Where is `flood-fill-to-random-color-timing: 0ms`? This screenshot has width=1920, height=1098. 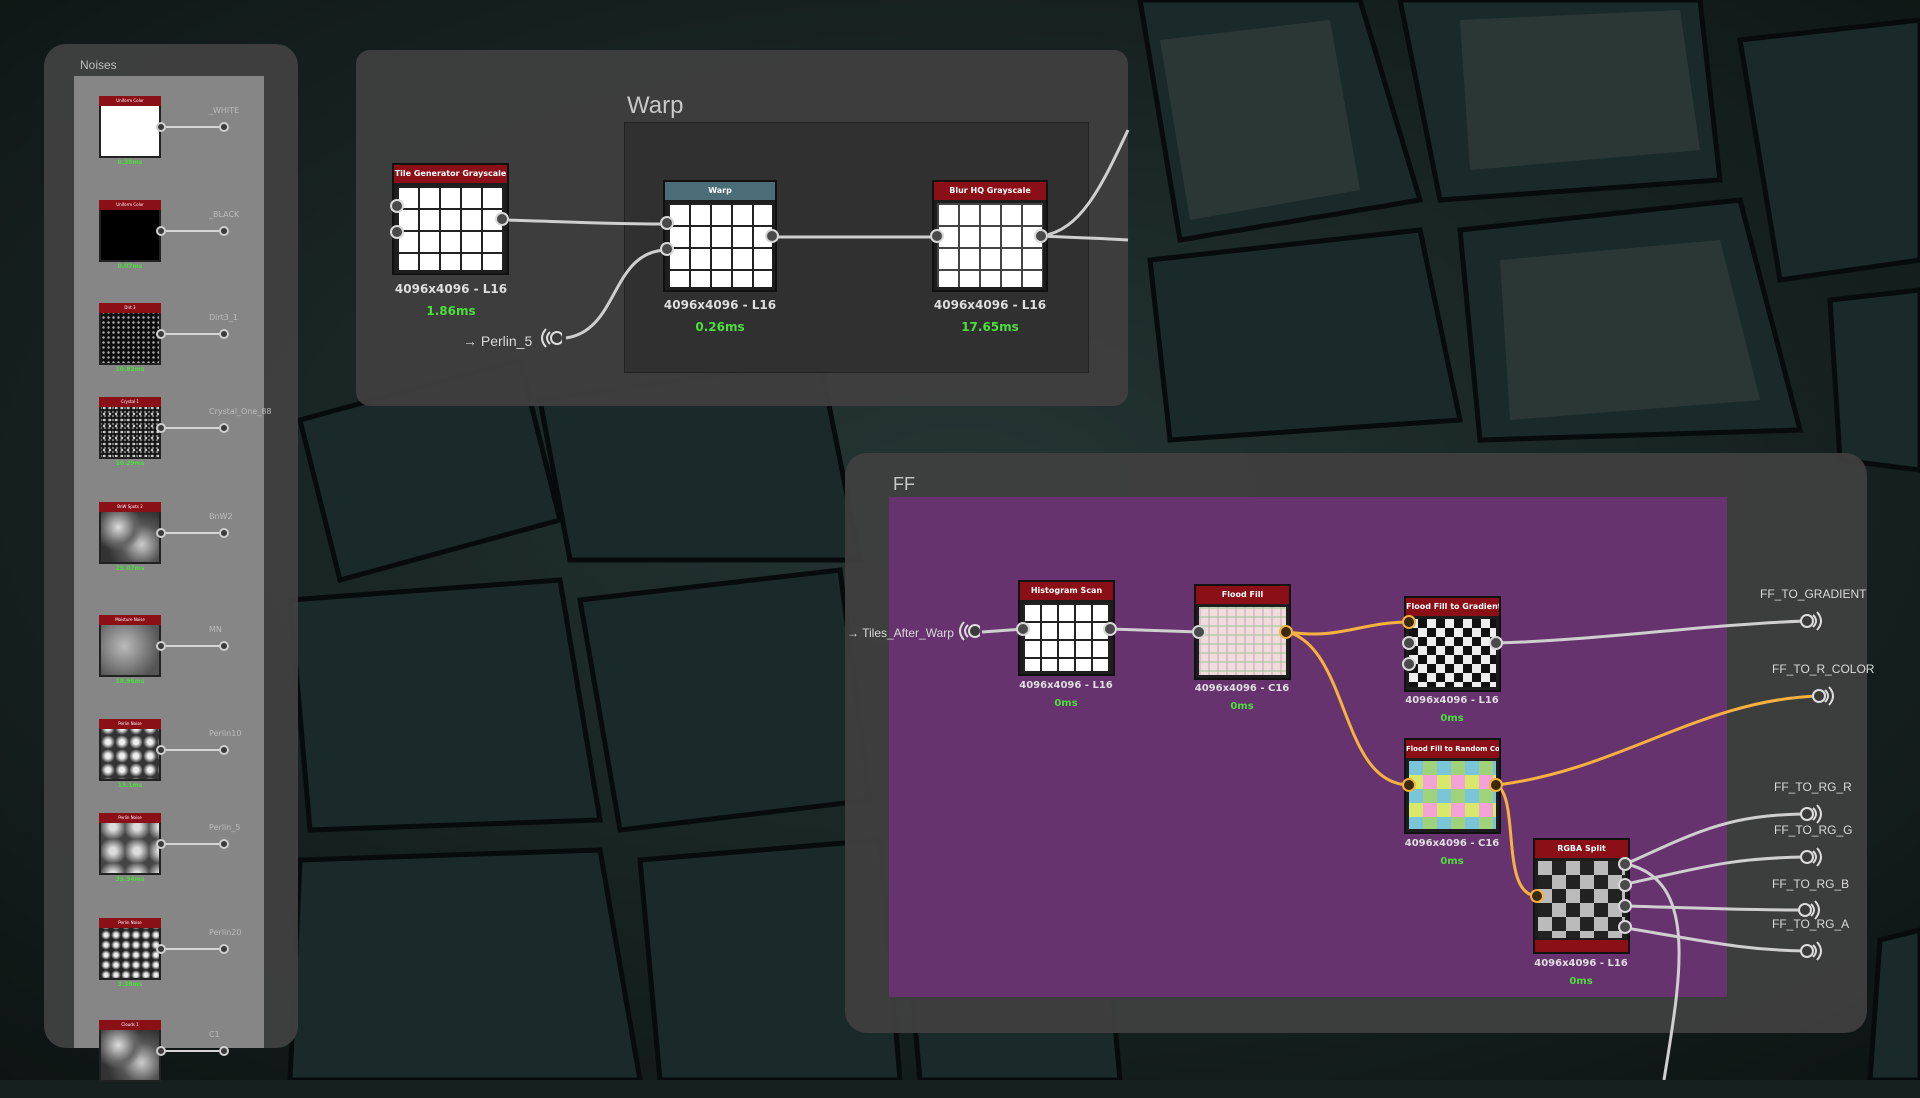
flood-fill-to-random-color-timing: 0ms is located at coordinates (1452, 861).